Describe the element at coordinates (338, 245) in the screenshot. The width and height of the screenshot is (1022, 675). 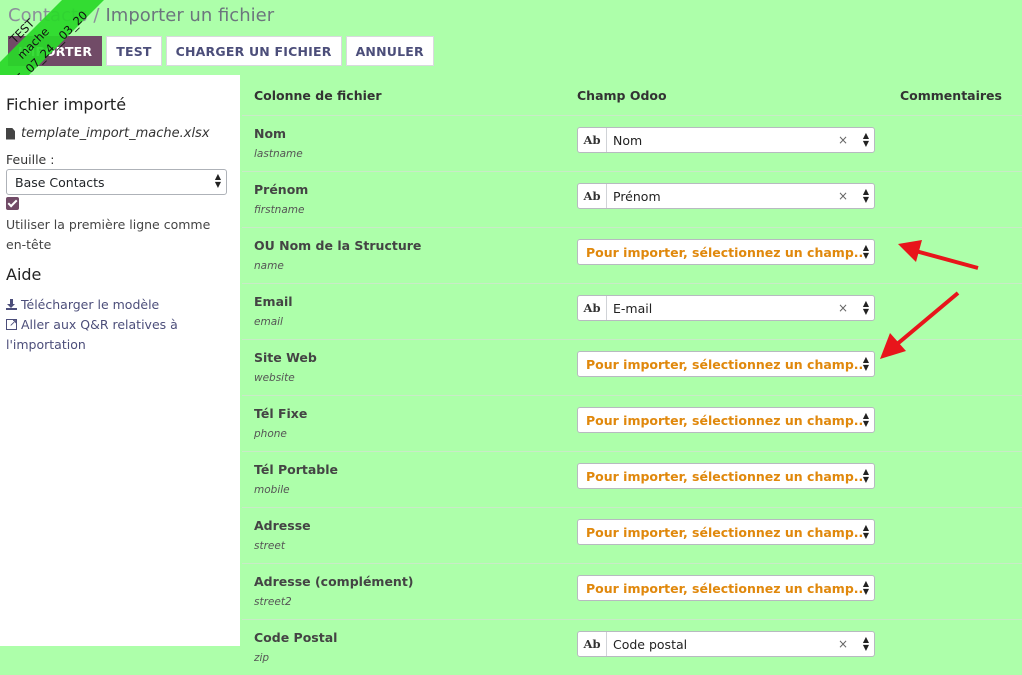
I see `file-column-name: OU Nom de la Structure` at that location.